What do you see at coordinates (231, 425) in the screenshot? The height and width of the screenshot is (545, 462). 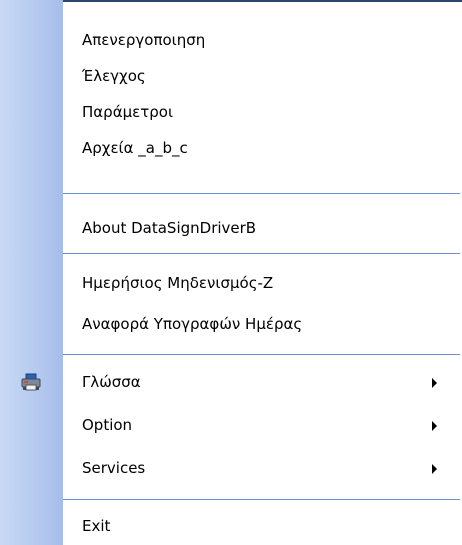 I see `menu-item-option: Option` at bounding box center [231, 425].